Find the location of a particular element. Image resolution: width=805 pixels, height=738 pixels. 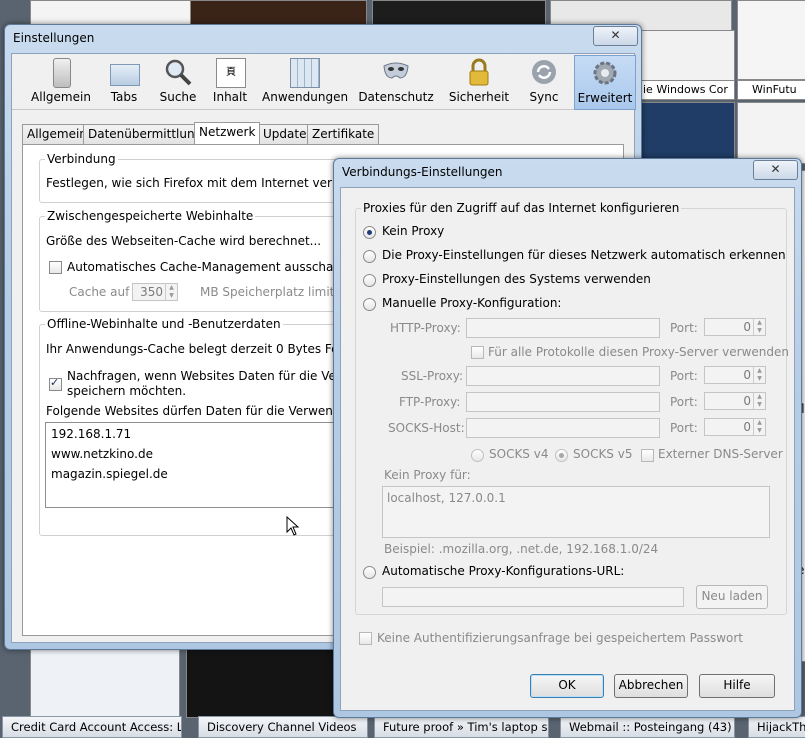

ok-button: OK is located at coordinates (567, 686).